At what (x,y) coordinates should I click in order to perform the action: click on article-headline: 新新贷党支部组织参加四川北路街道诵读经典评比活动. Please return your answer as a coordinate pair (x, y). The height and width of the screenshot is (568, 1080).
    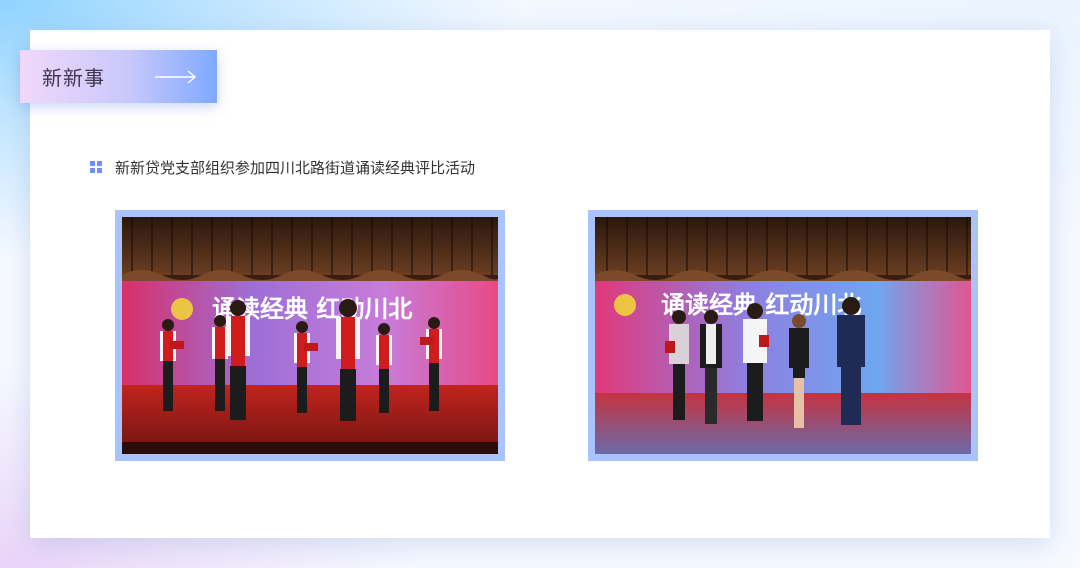
    Looking at the image, I should click on (282, 167).